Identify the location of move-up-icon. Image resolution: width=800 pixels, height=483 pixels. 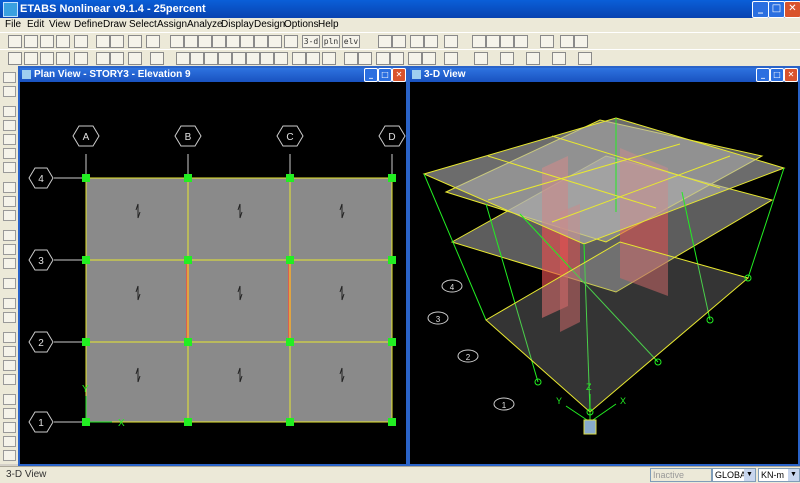
(385, 41).